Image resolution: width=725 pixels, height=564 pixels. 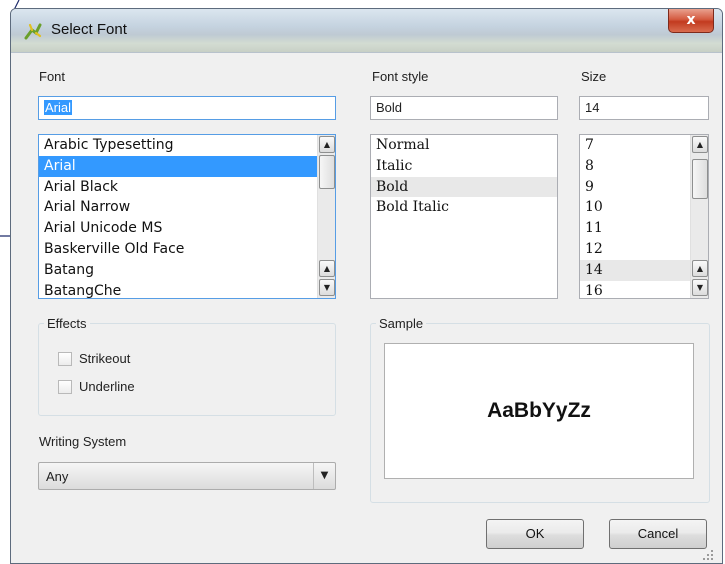 I want to click on font-style-input-value: Bold, so click(x=389, y=107).